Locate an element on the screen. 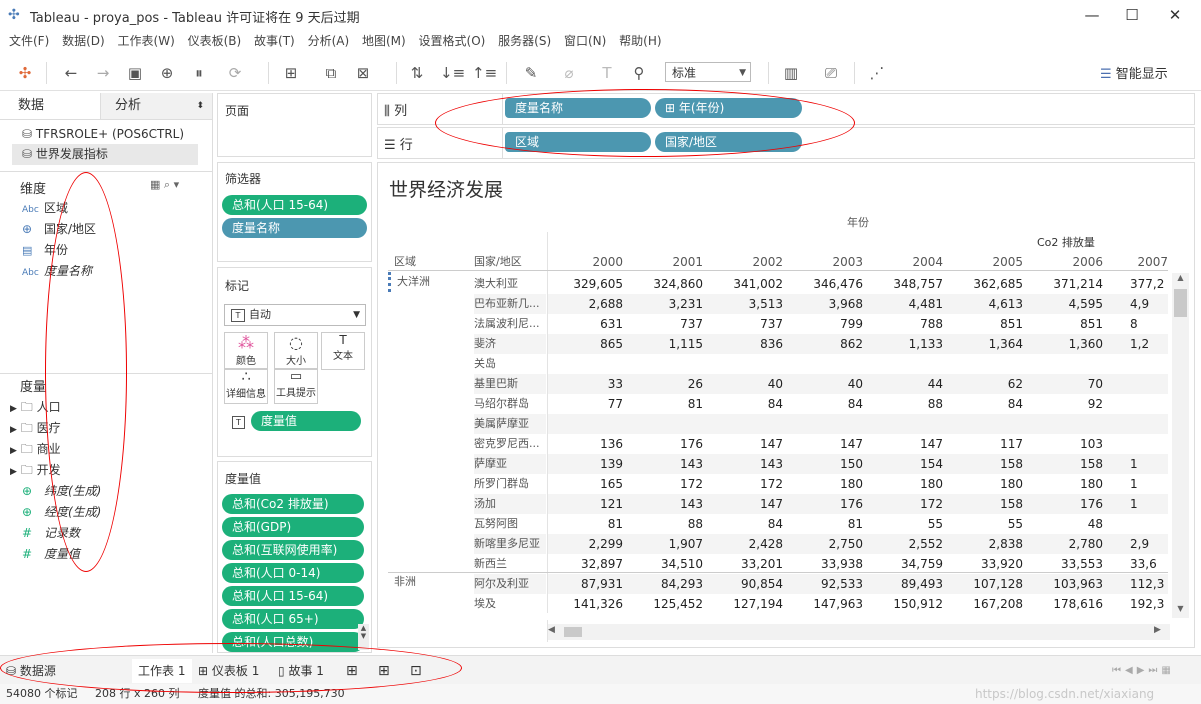  table-cell: 70 is located at coordinates (1065, 384).